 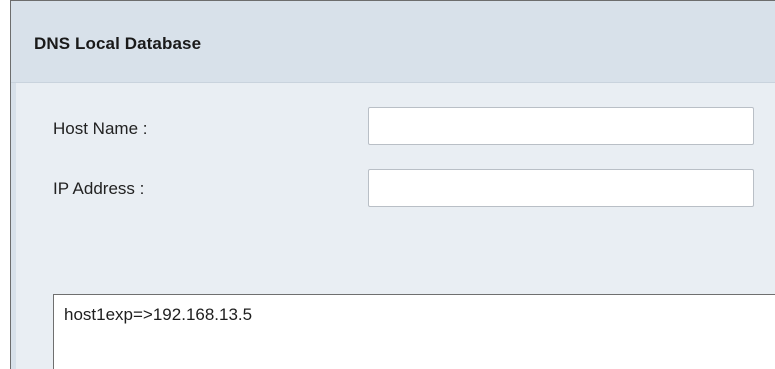 What do you see at coordinates (561, 188) in the screenshot?
I see `ip-address-input` at bounding box center [561, 188].